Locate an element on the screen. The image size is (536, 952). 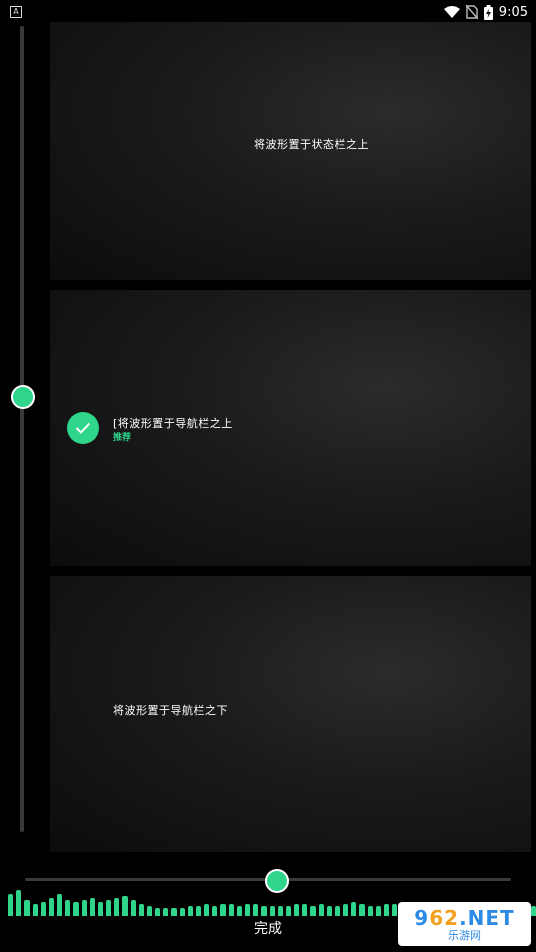
status-right: 9:05 is located at coordinates (485, 12).